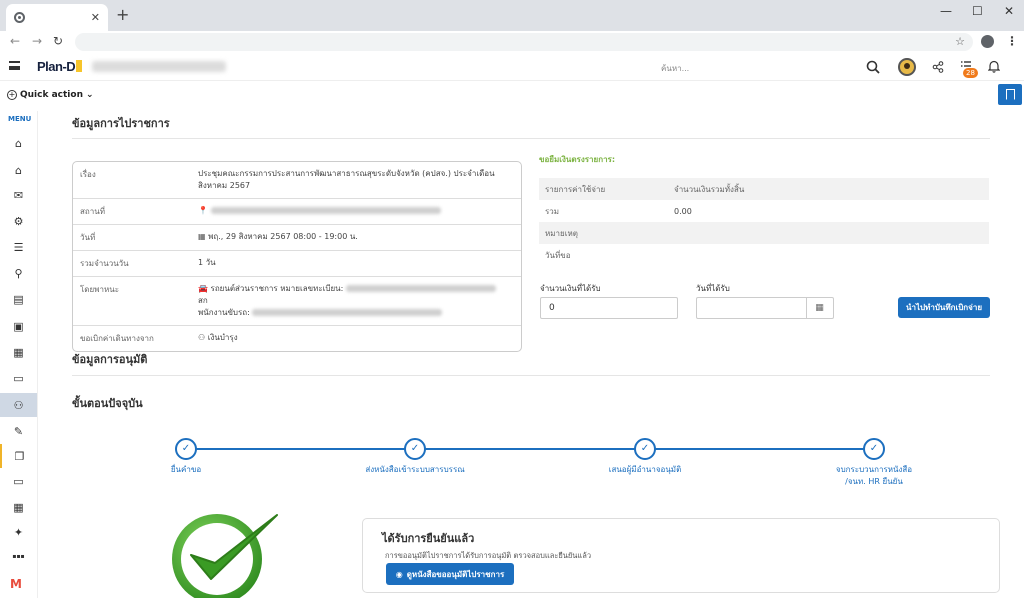  I want to click on mail-nav-item: ✉, so click(18, 195).